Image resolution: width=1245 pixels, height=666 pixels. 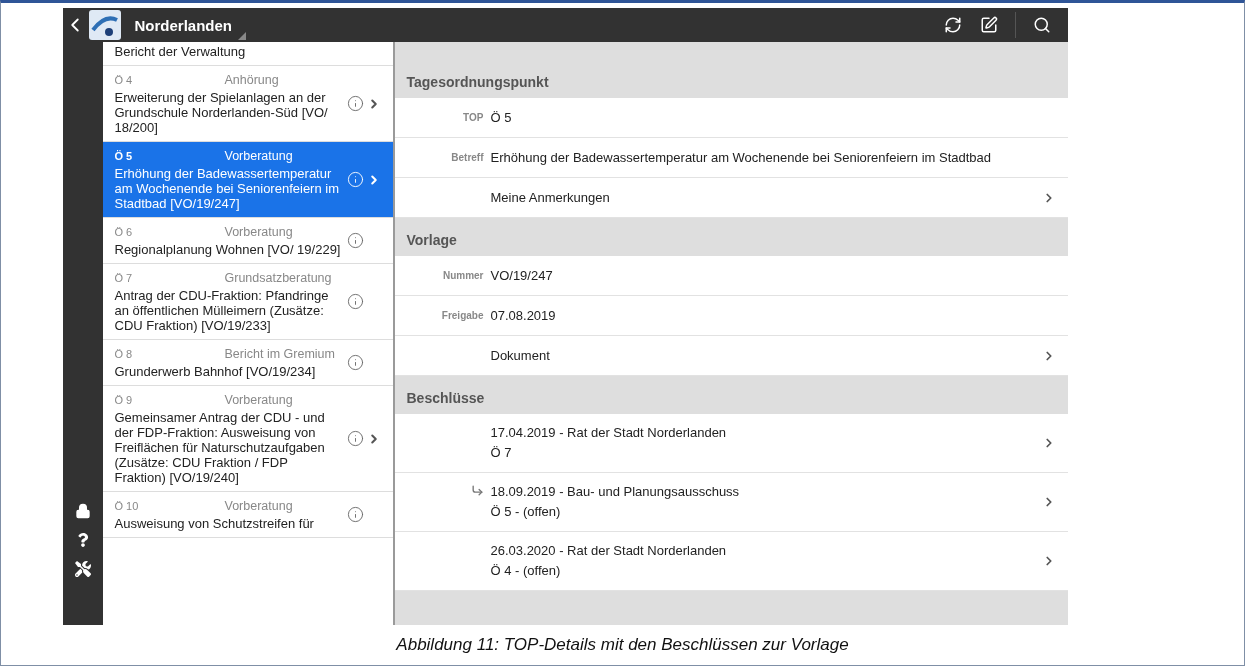 I want to click on field-value: 07.08.2019, so click(x=523, y=315).